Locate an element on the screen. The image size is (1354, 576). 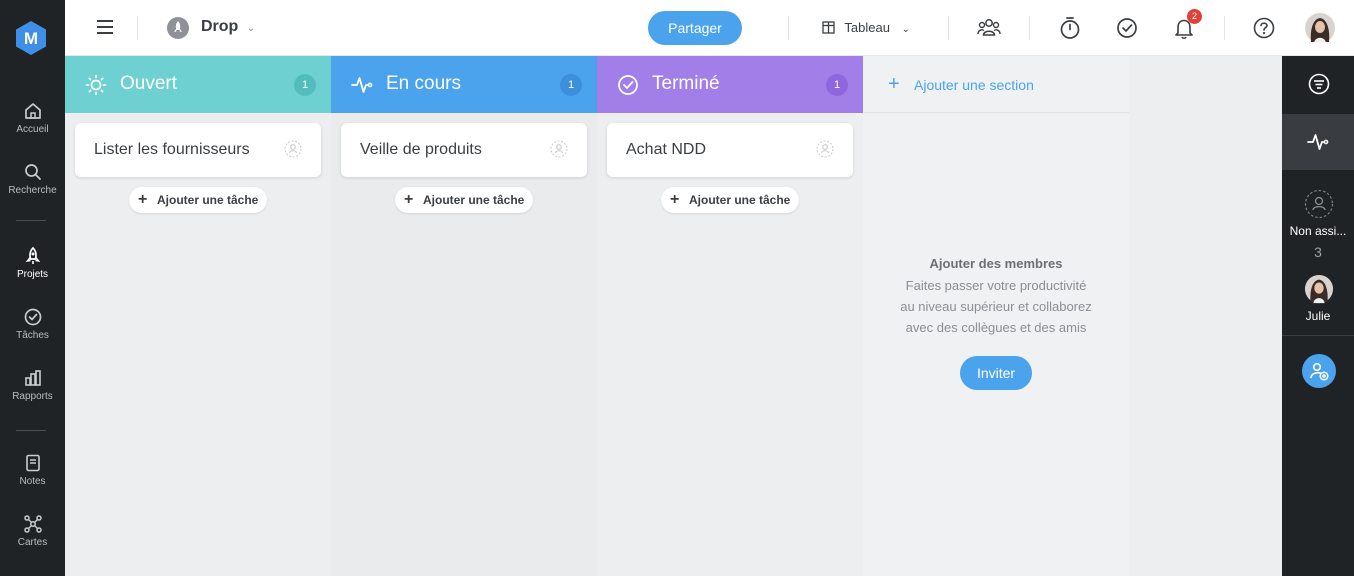
sidebar-item-label: Recherche is located at coordinates (32, 190).